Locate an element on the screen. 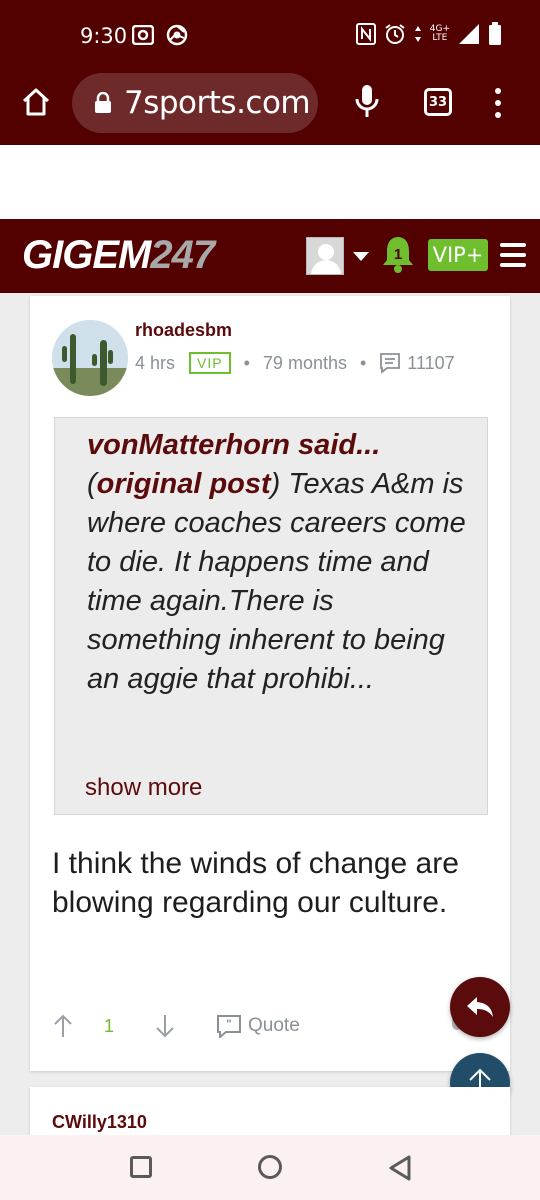  status-time: 9:30 is located at coordinates (104, 36).